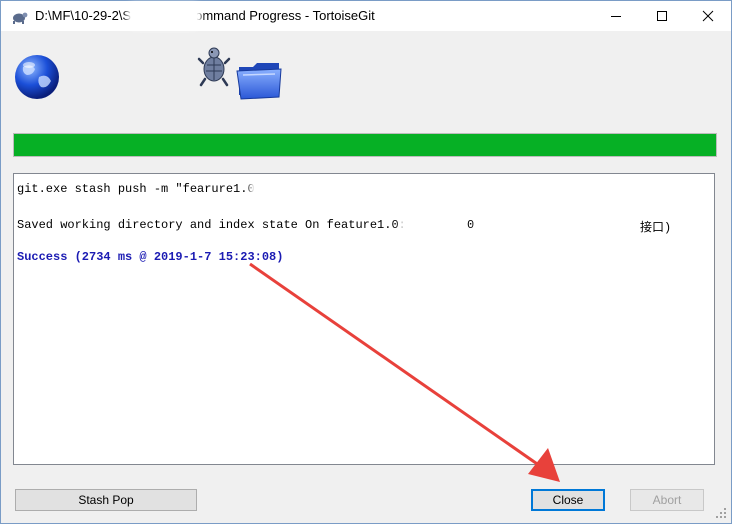 The height and width of the screenshot is (524, 732). I want to click on log-line-success: Success (2734 ms @ 2019-1-7 15:23:08), so click(150, 257).